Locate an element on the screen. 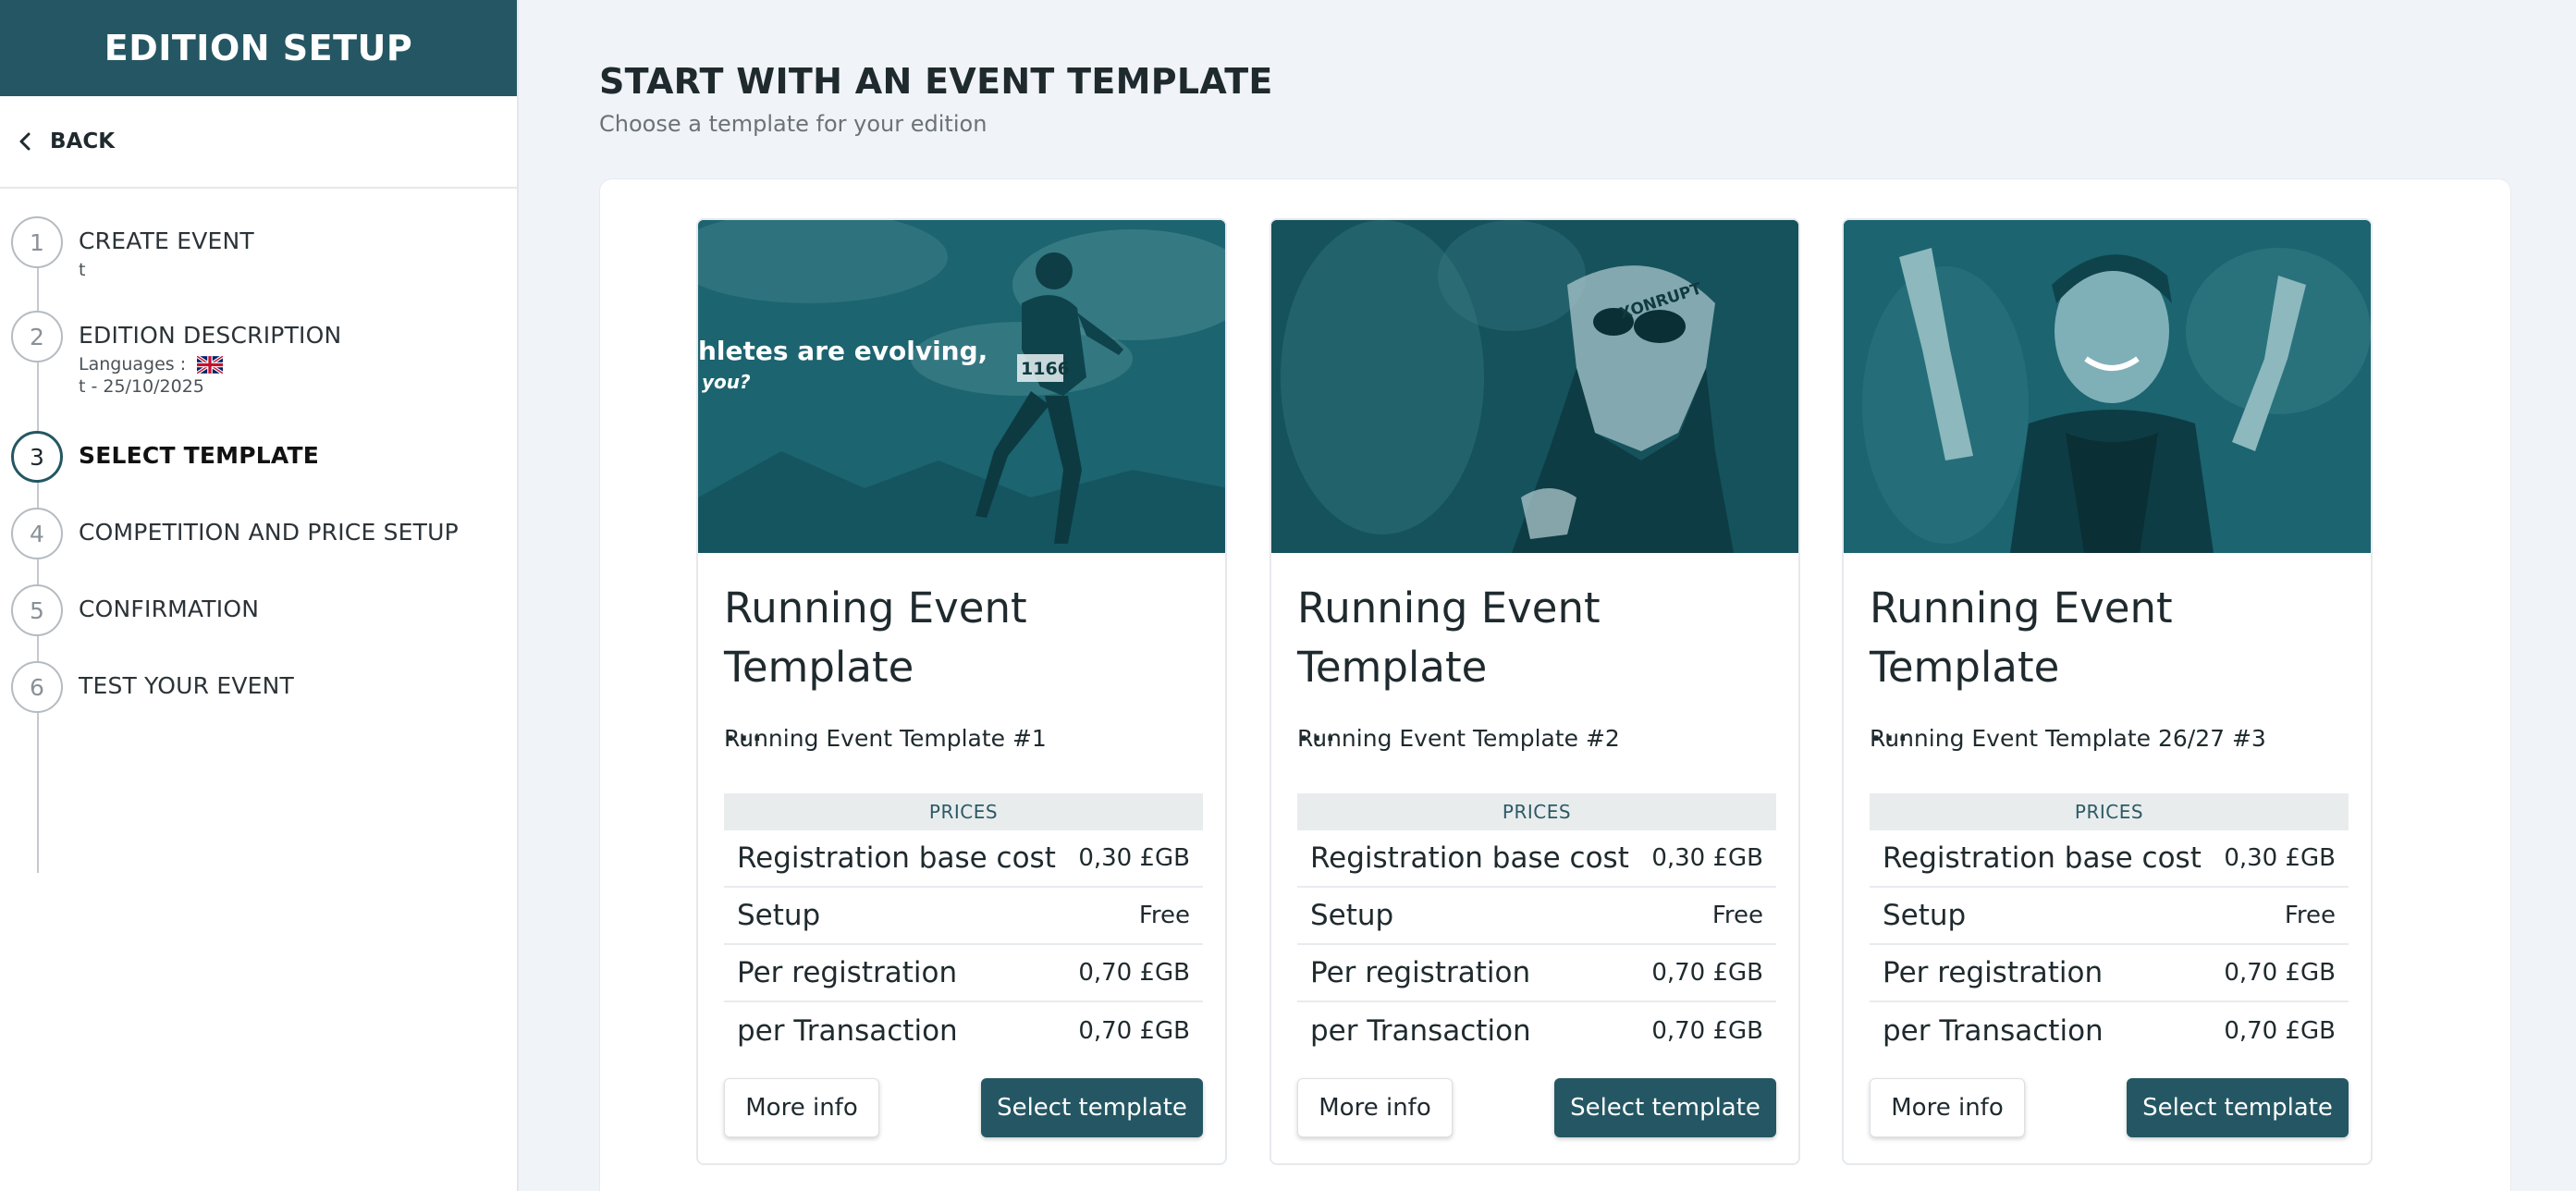 The height and width of the screenshot is (1191, 2576). template-image-swimmer: XONRUPT is located at coordinates (1534, 386).